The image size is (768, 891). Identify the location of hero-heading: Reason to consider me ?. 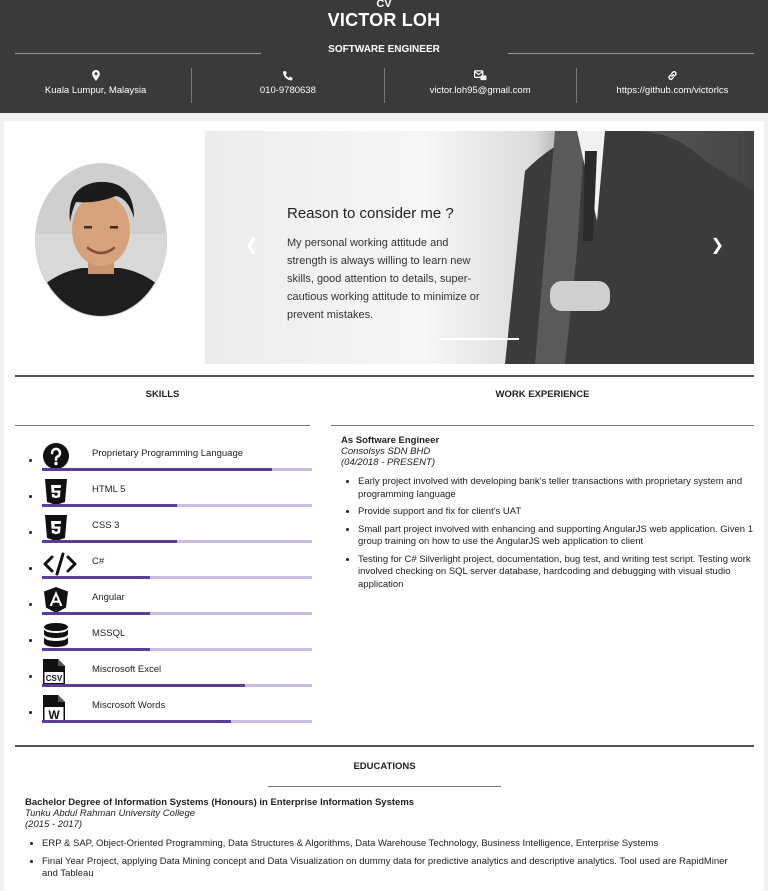
(370, 213).